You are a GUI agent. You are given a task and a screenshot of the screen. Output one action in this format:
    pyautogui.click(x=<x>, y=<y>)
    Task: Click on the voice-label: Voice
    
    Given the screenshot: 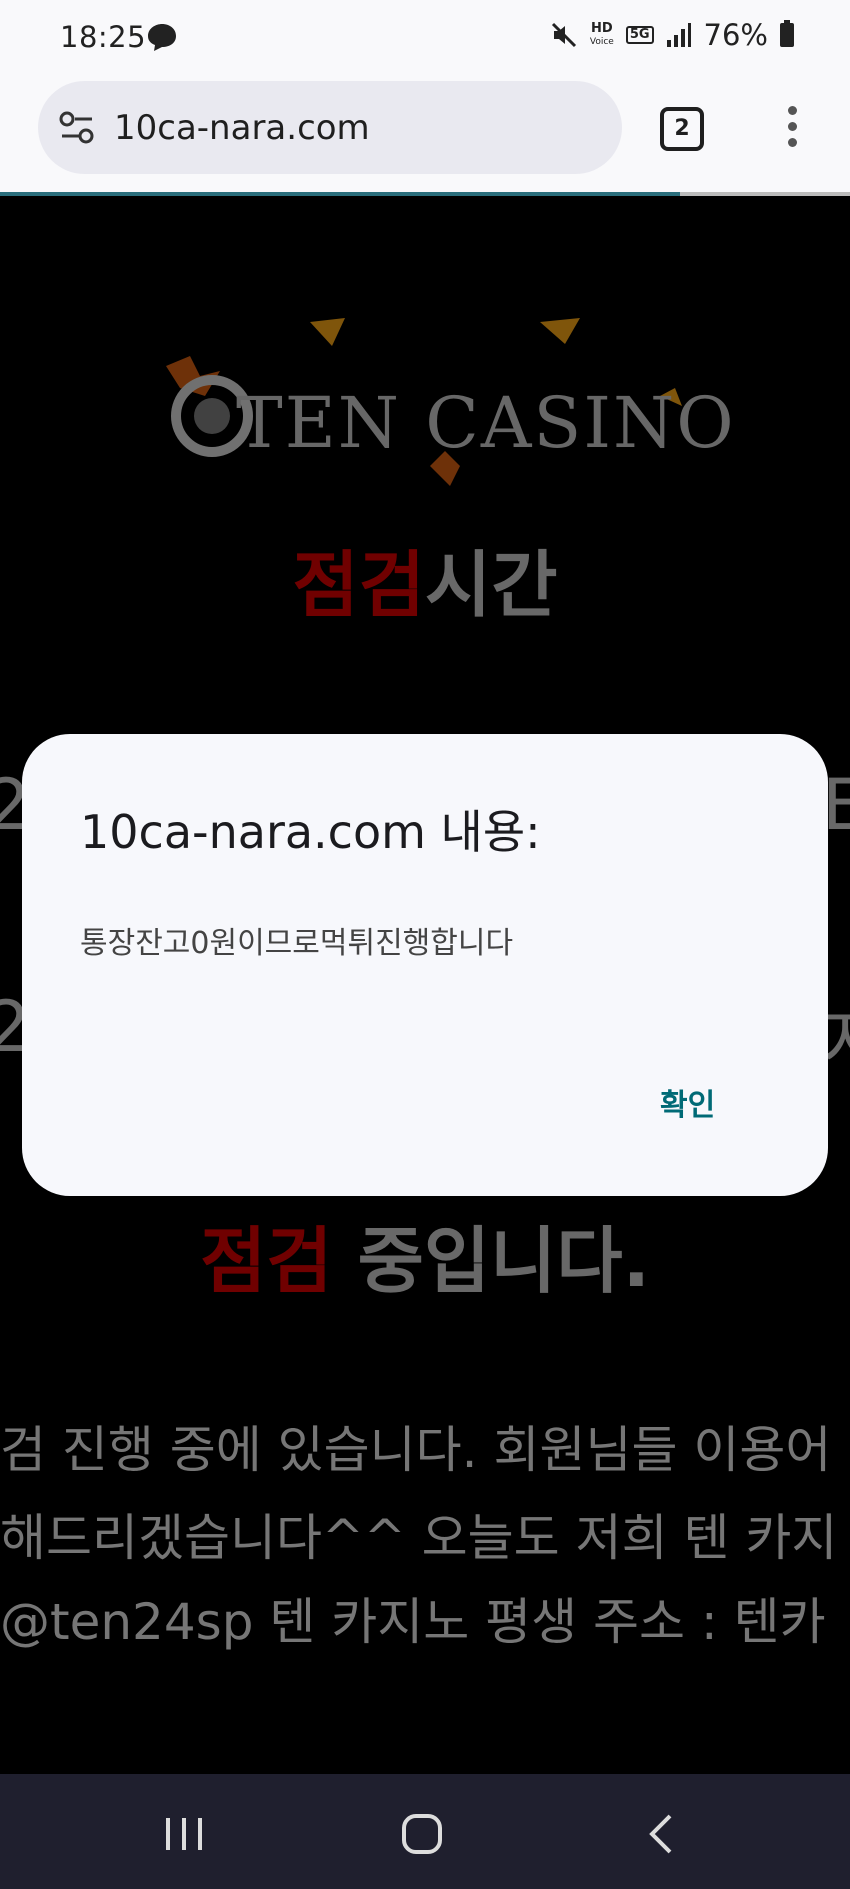 What is the action you would take?
    pyautogui.click(x=601, y=41)
    